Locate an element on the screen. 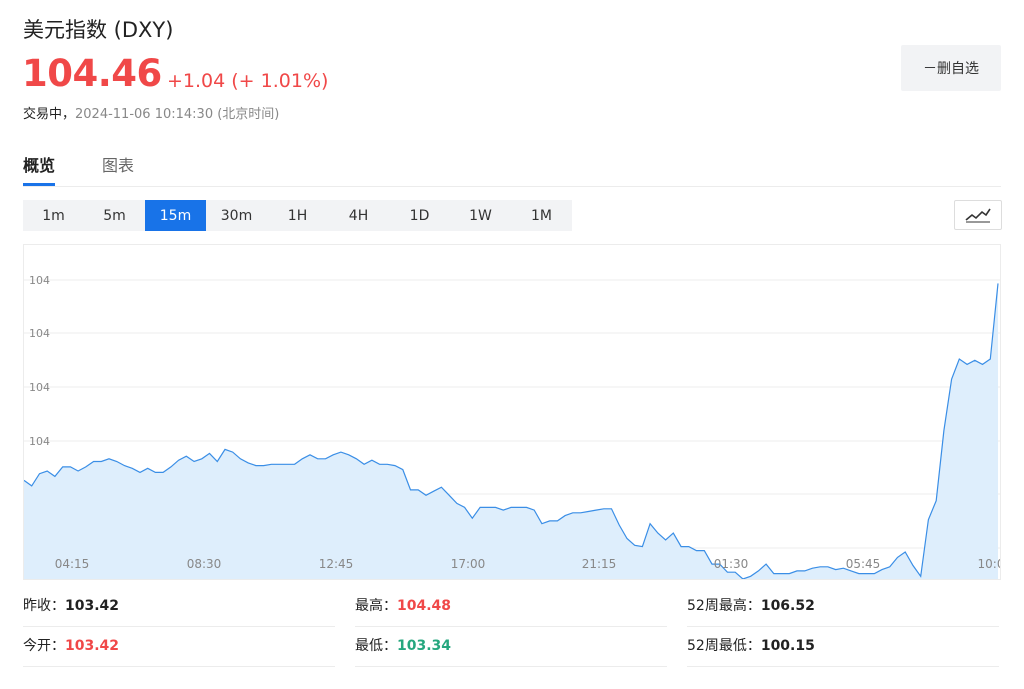 This screenshot has height=689, width=1024. stat-low: 最低：103.34 is located at coordinates (511, 648).